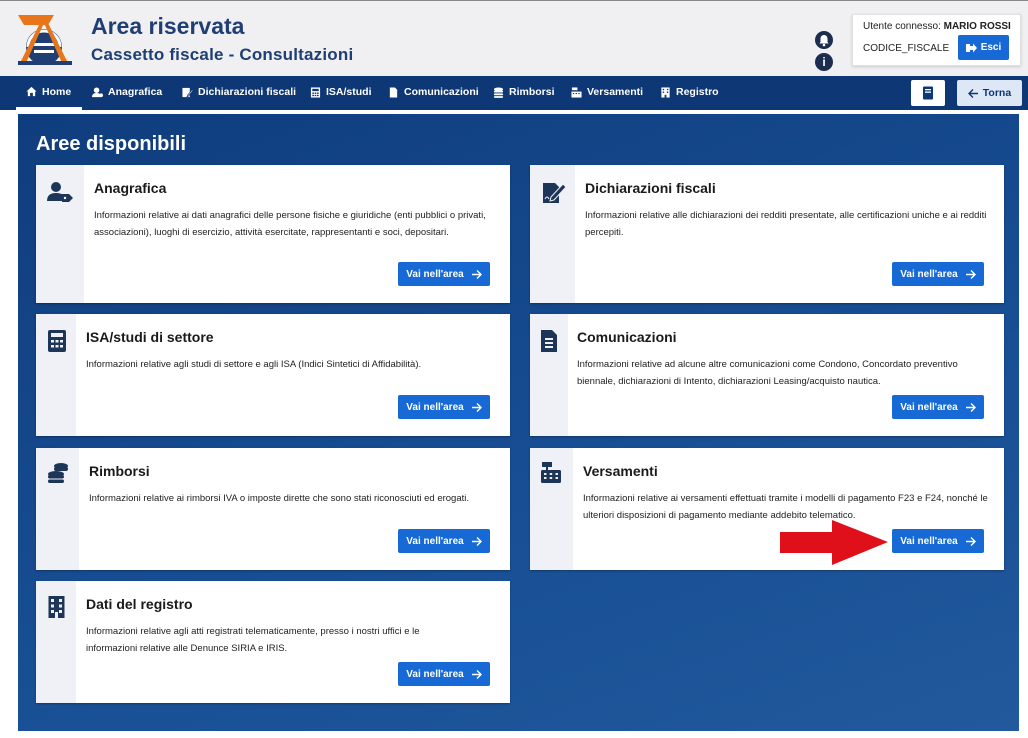 This screenshot has height=738, width=1028. I want to click on user-icon, so click(97, 91).